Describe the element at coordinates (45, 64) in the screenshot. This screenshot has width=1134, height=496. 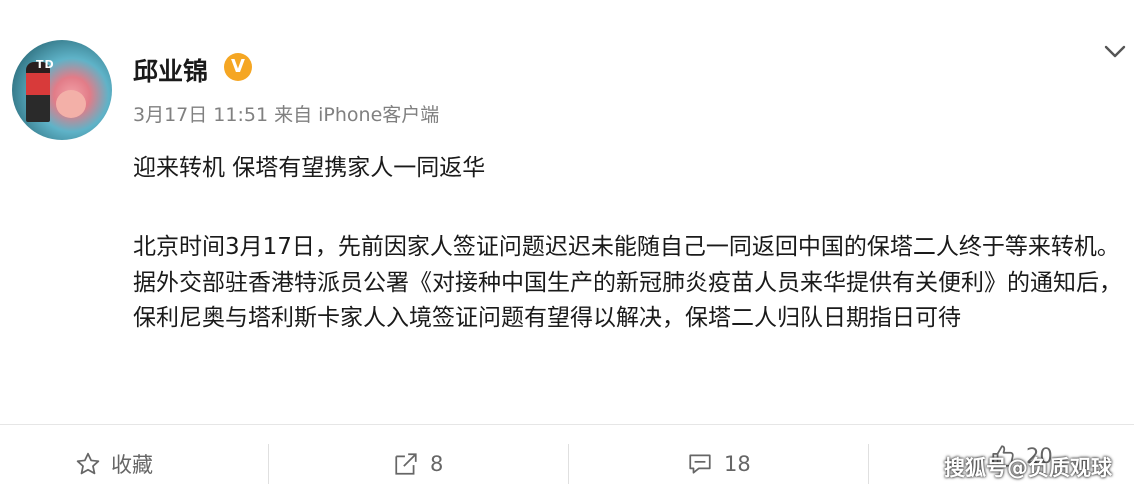
I see `avatar-text: TD` at that location.